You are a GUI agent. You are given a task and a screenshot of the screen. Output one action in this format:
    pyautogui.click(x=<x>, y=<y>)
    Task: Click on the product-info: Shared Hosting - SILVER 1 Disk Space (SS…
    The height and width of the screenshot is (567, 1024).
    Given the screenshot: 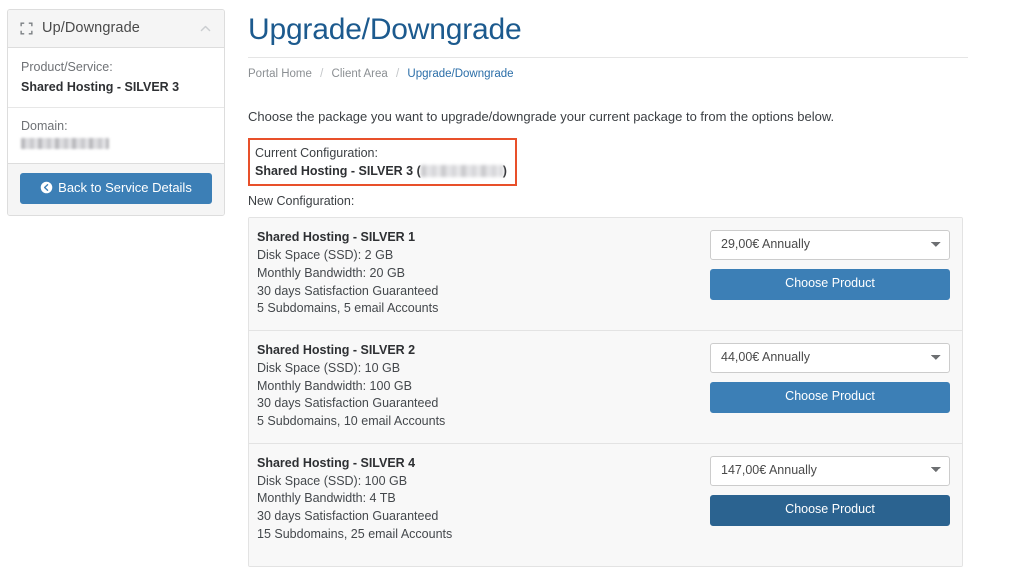 What is the action you would take?
    pyautogui.click(x=483, y=273)
    